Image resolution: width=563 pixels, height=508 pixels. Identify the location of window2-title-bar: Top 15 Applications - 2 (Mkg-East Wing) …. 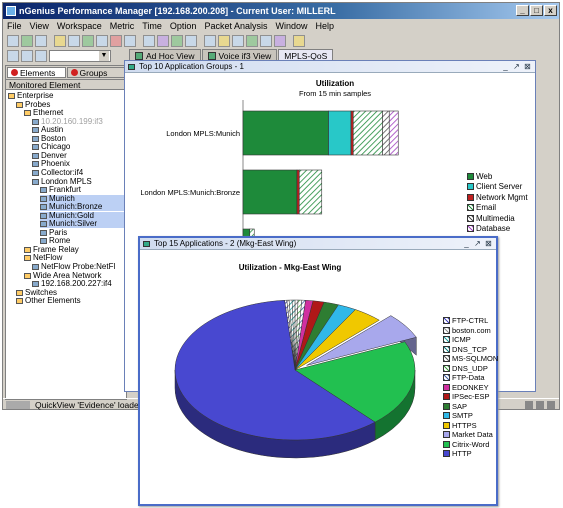
(318, 244).